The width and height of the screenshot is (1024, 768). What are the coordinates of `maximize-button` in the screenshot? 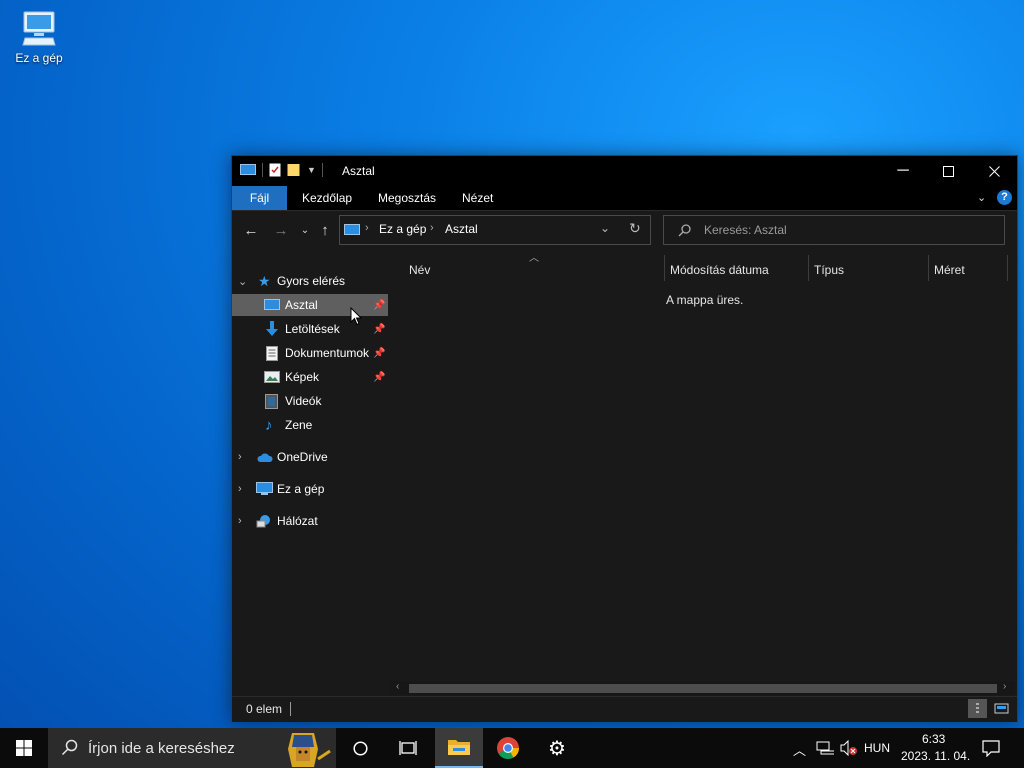 It's located at (948, 171).